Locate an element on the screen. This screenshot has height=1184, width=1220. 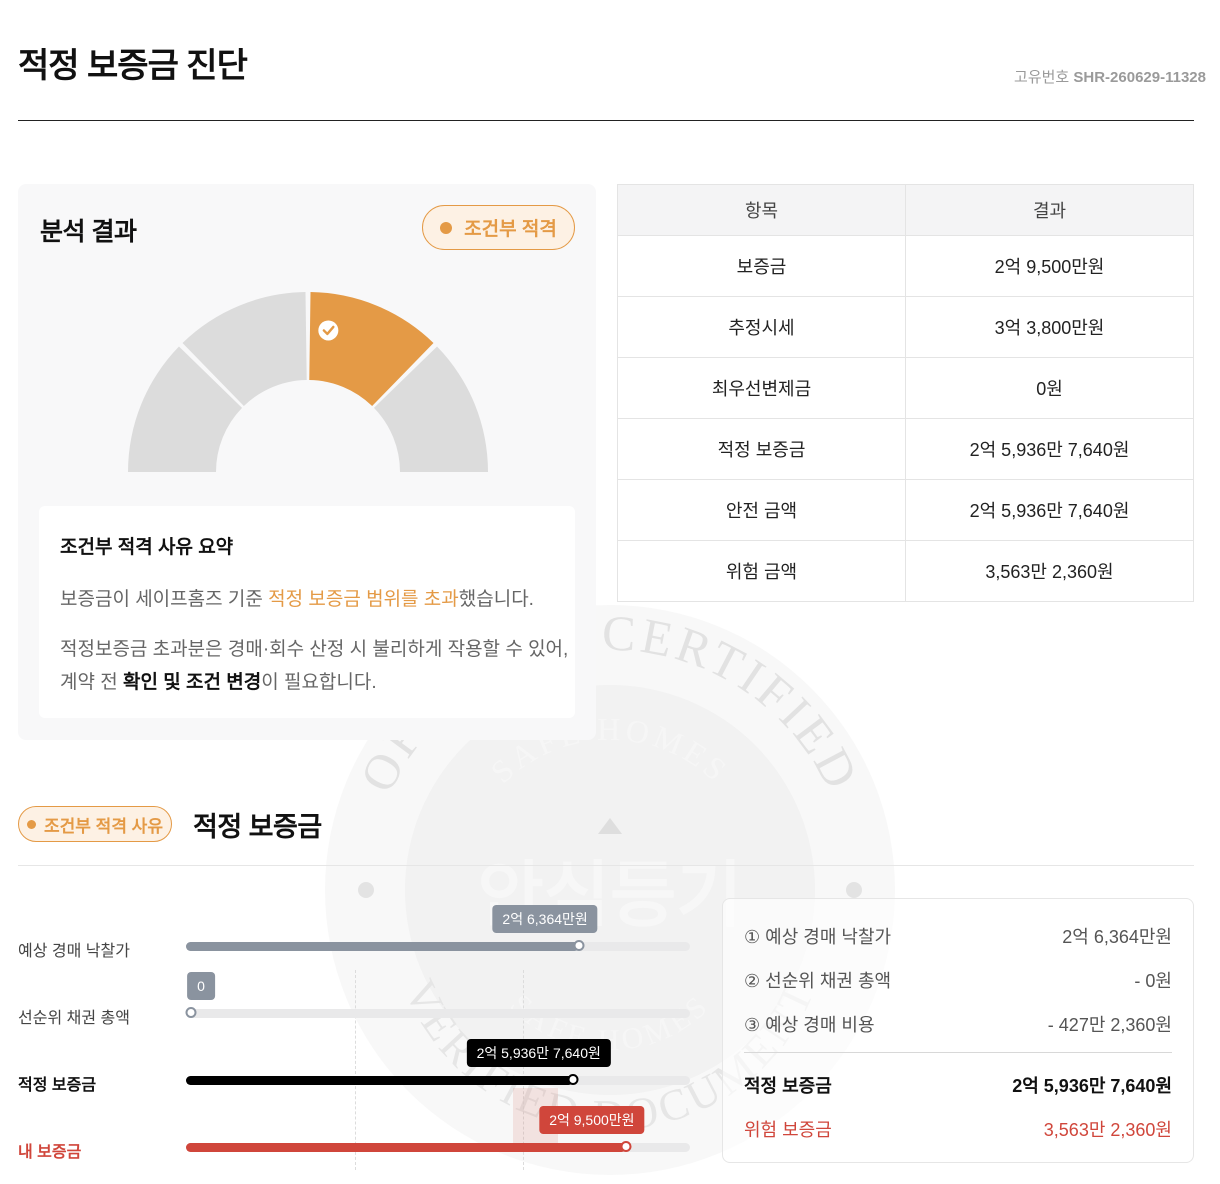
bar-track: 2억 6,364만원 is located at coordinates (438, 928).